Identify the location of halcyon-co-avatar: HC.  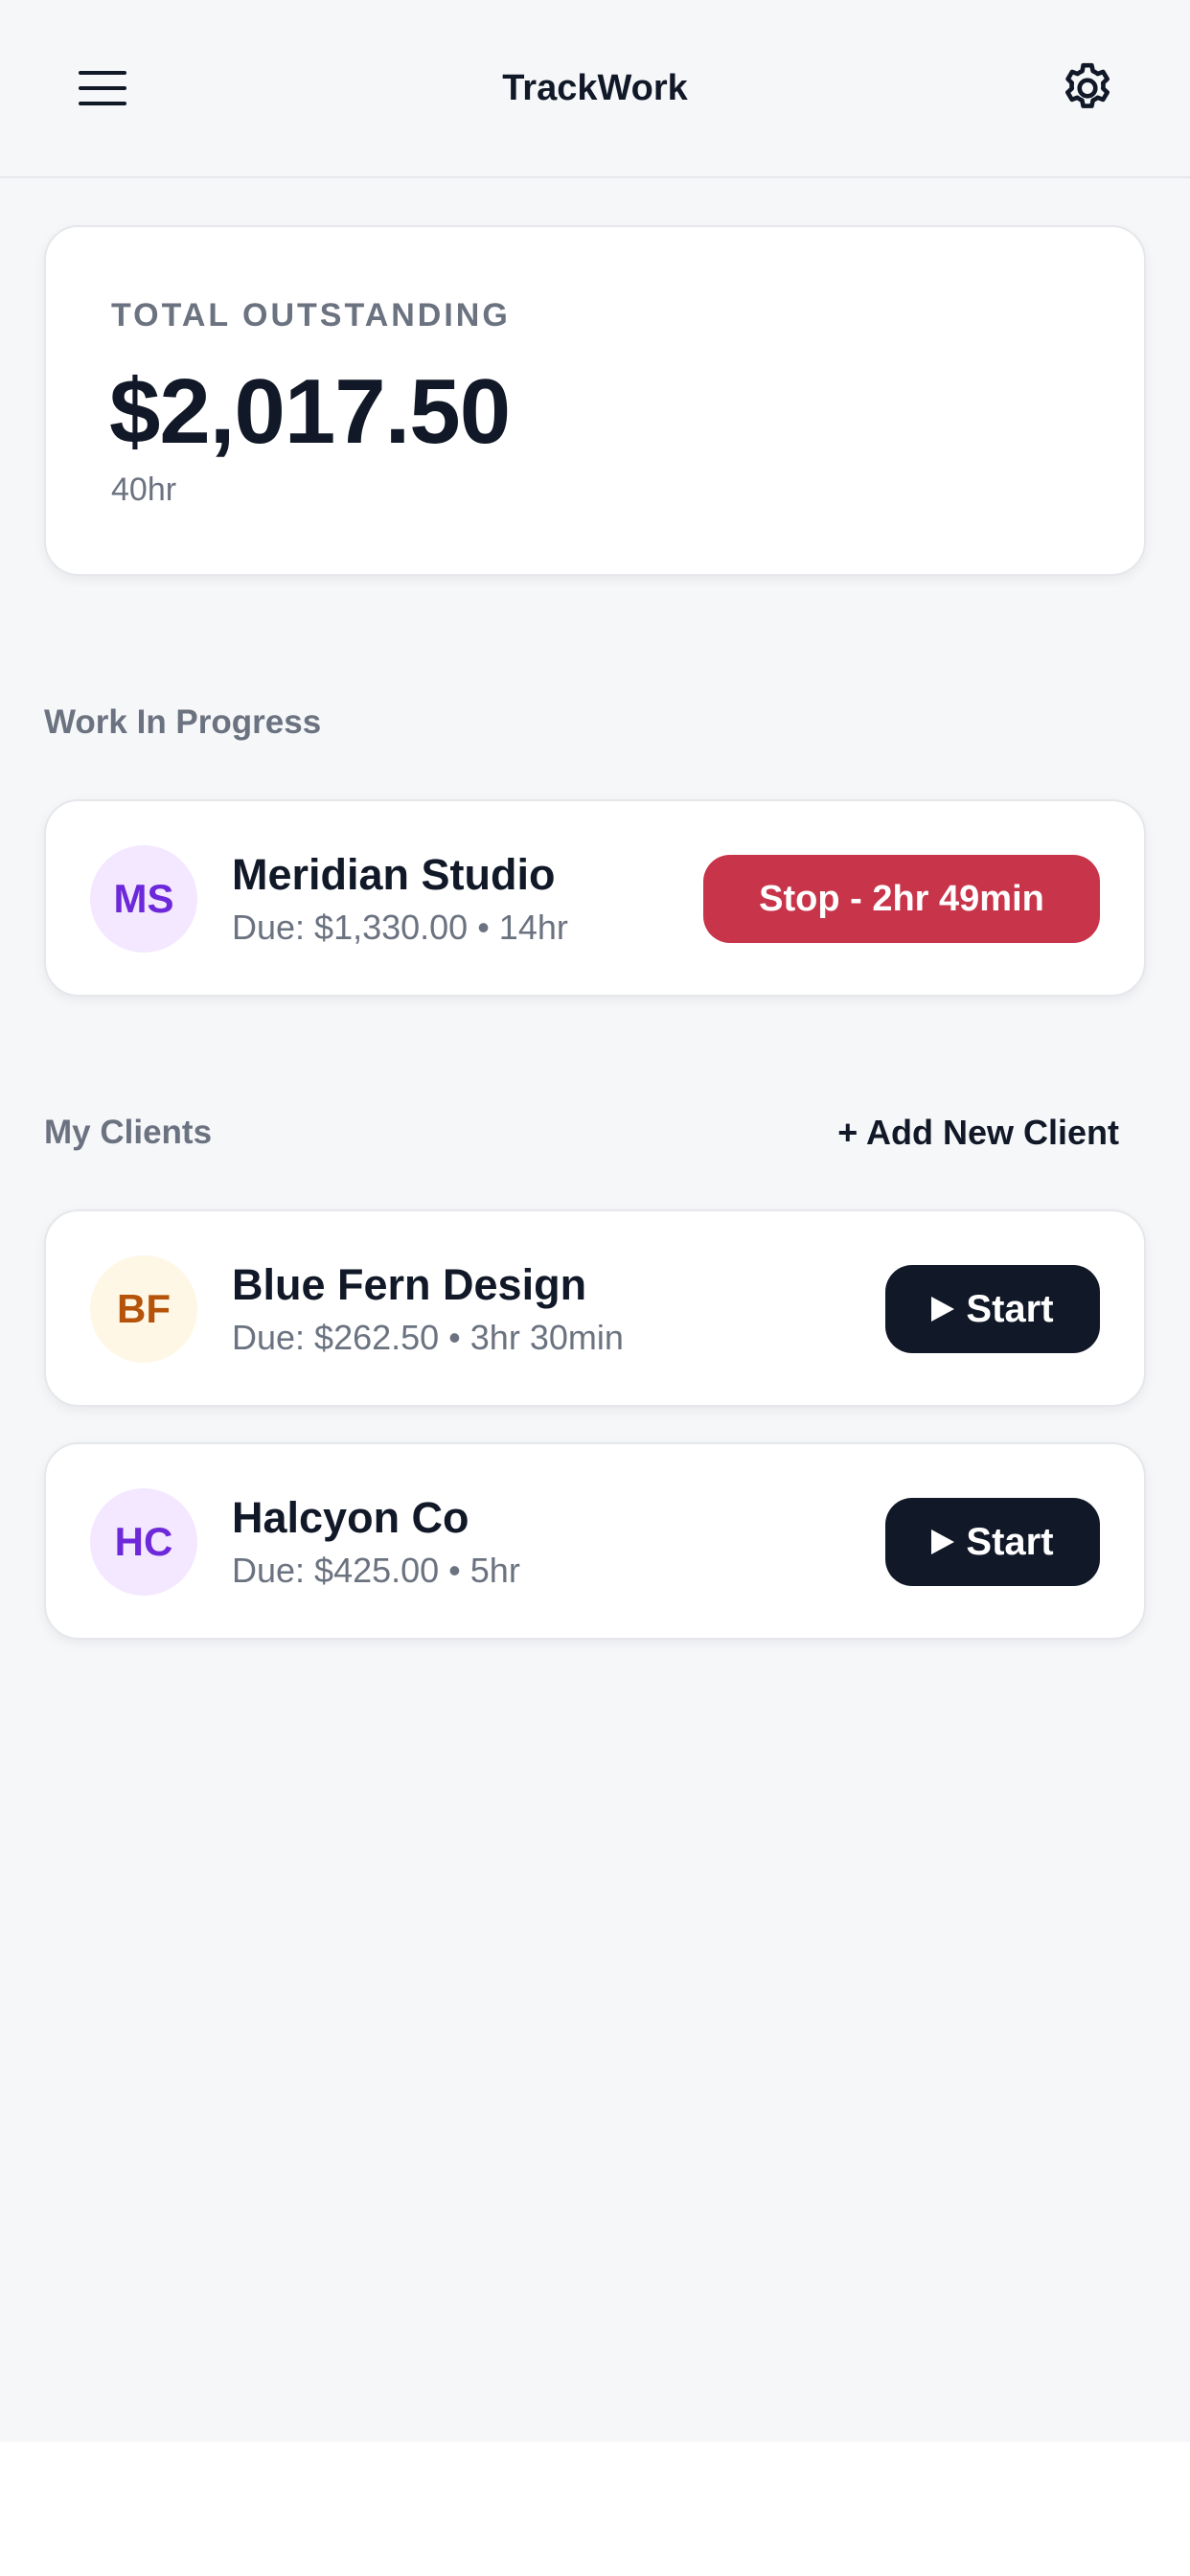
(144, 1542).